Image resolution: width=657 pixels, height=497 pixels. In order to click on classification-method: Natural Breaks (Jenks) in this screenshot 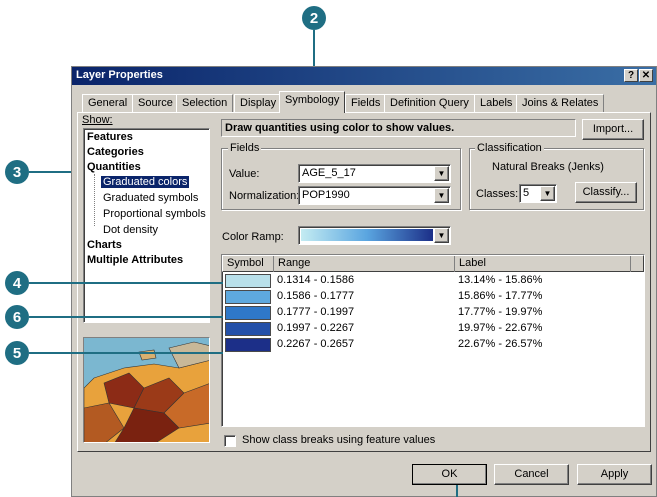, I will do `click(548, 167)`.